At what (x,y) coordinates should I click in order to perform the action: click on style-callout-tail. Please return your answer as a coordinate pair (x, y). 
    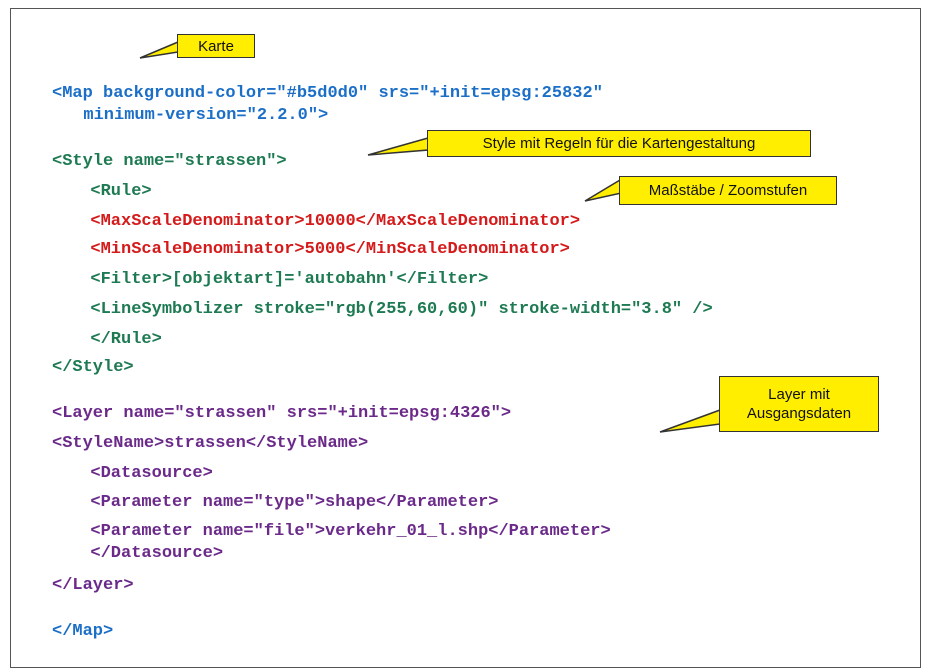
    Looking at the image, I should click on (398, 146).